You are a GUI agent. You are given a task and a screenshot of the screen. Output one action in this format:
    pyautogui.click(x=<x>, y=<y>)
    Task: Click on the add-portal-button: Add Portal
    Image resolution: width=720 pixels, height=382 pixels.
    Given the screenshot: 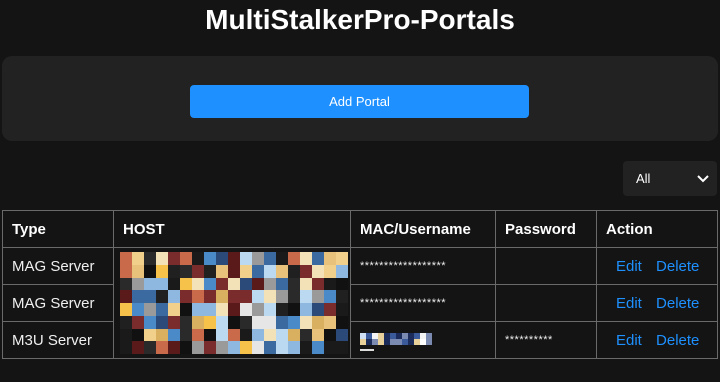 What is the action you would take?
    pyautogui.click(x=359, y=101)
    